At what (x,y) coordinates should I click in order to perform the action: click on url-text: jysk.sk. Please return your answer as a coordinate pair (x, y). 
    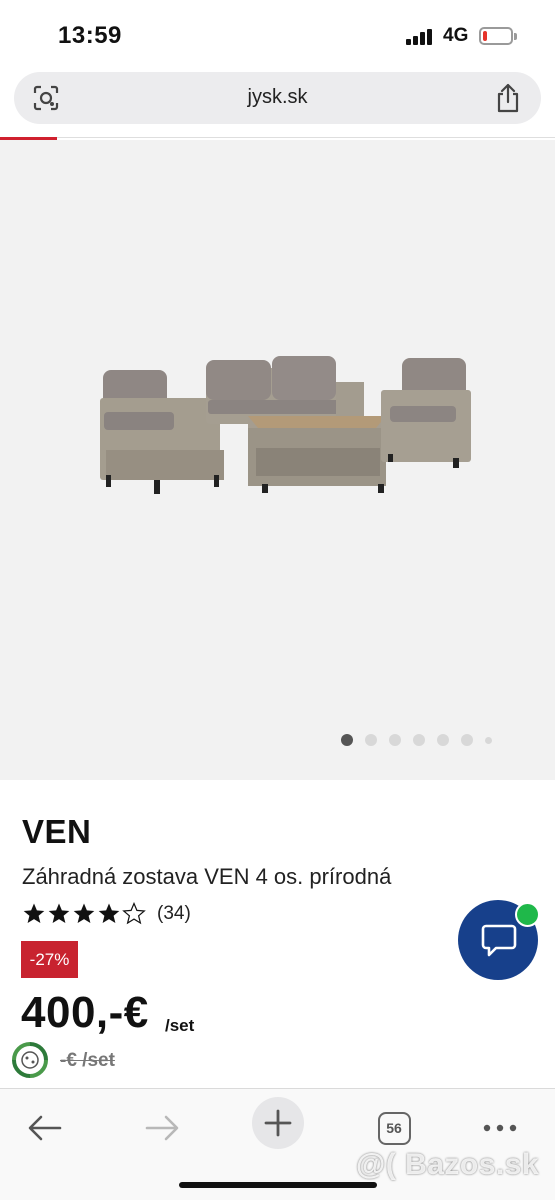
    Looking at the image, I should click on (277, 97).